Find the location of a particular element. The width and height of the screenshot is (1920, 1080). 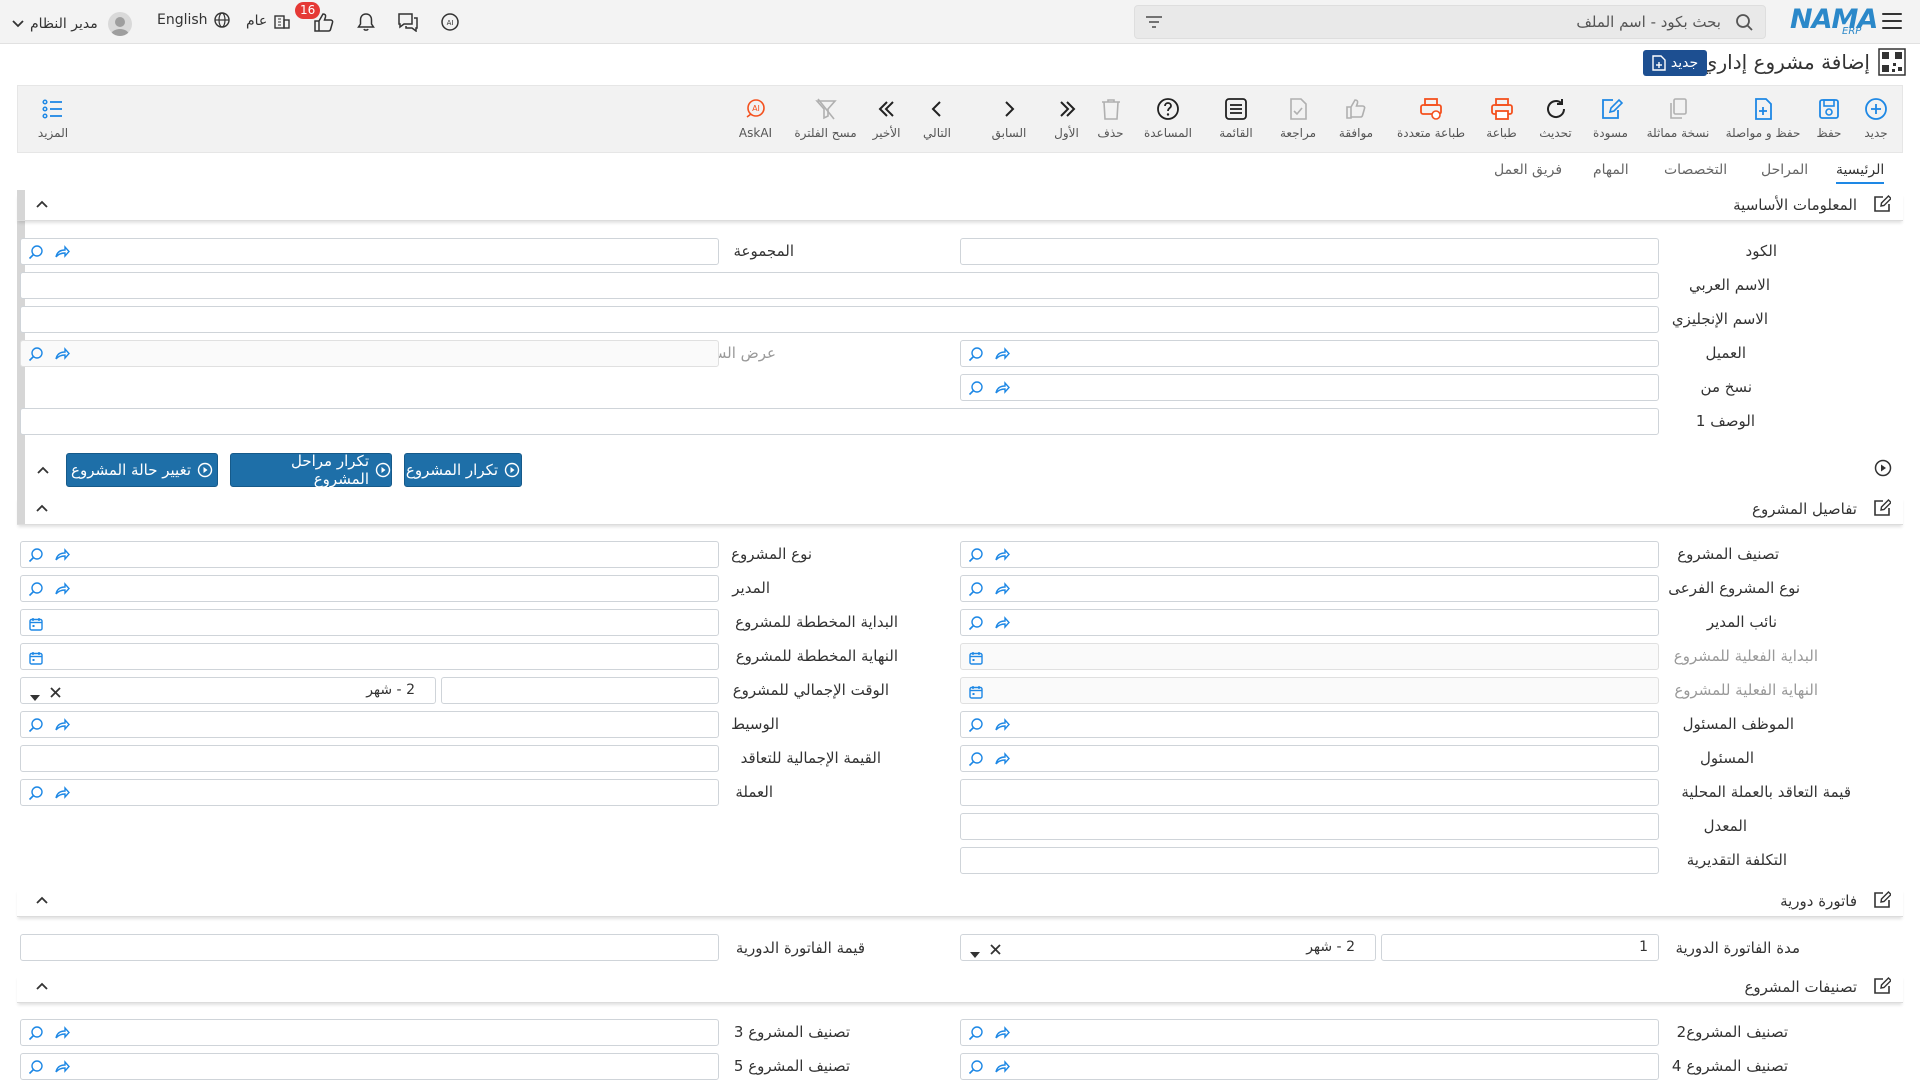

class3-field is located at coordinates (369, 1032).